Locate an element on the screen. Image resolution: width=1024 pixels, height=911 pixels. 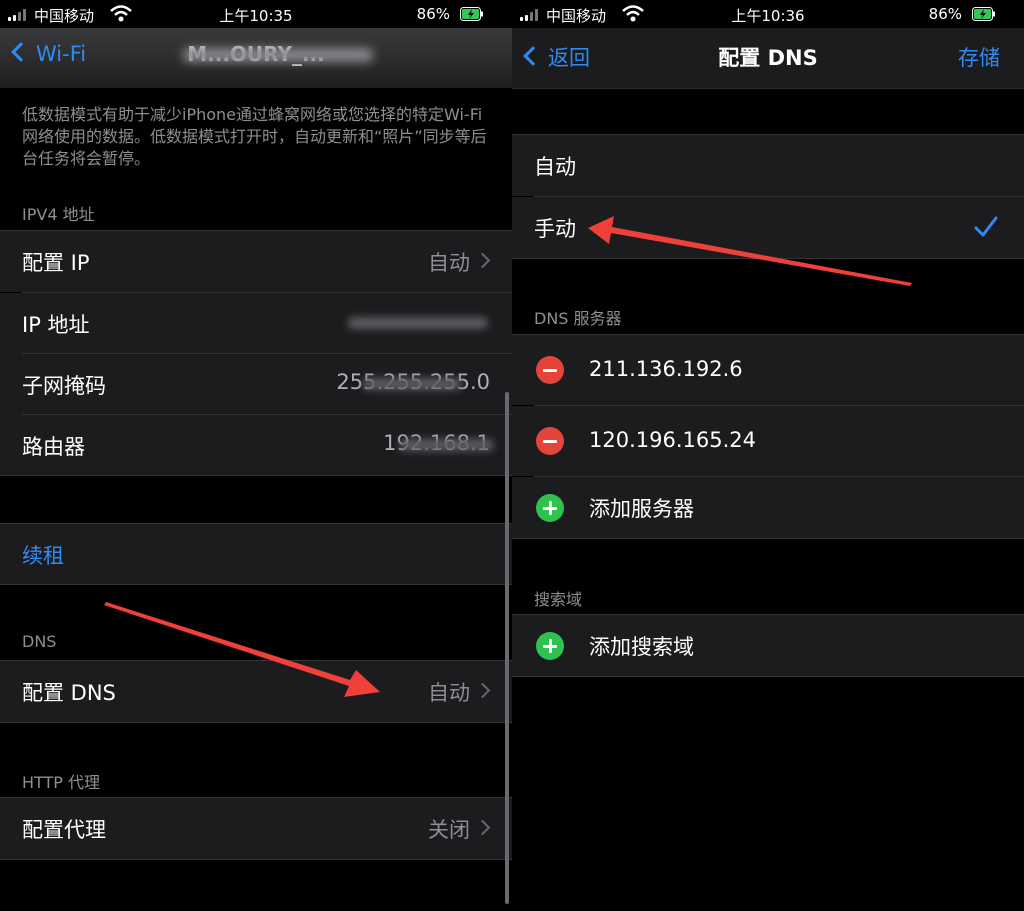
configure-proxy-value: 关闭 is located at coordinates (449, 830).